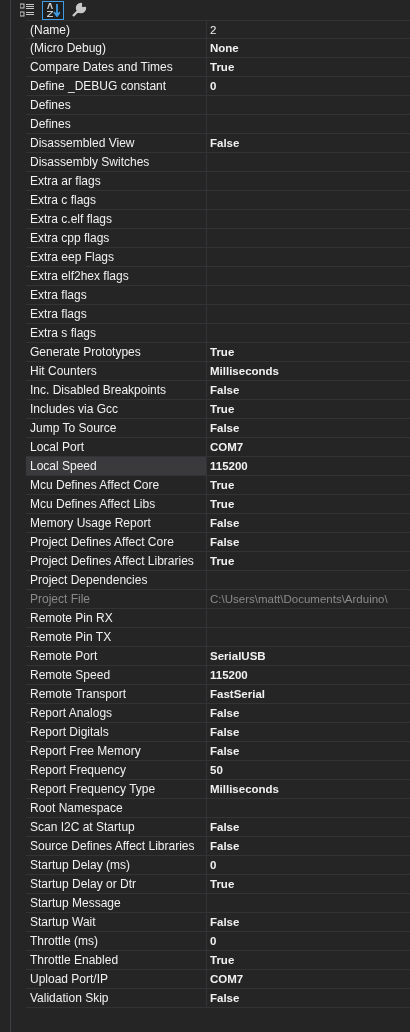  I want to click on property-name: Memory Usage Report, so click(116, 523).